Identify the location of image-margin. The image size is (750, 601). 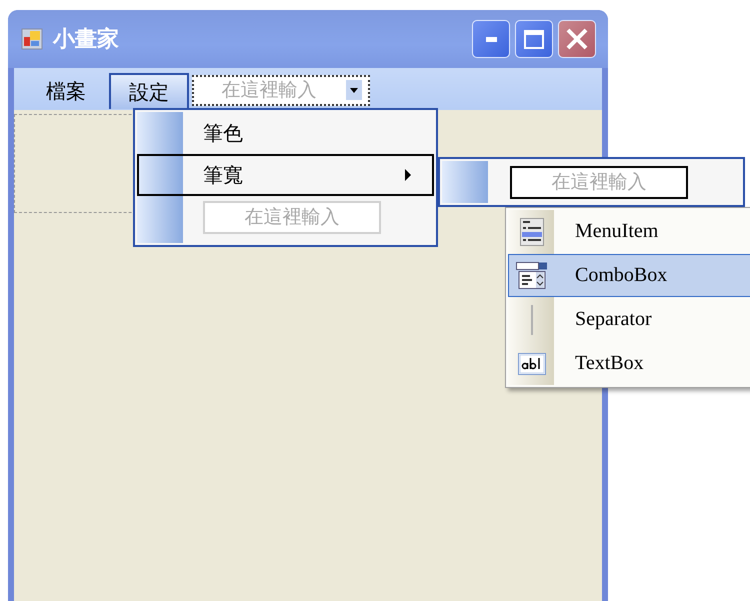
(465, 182).